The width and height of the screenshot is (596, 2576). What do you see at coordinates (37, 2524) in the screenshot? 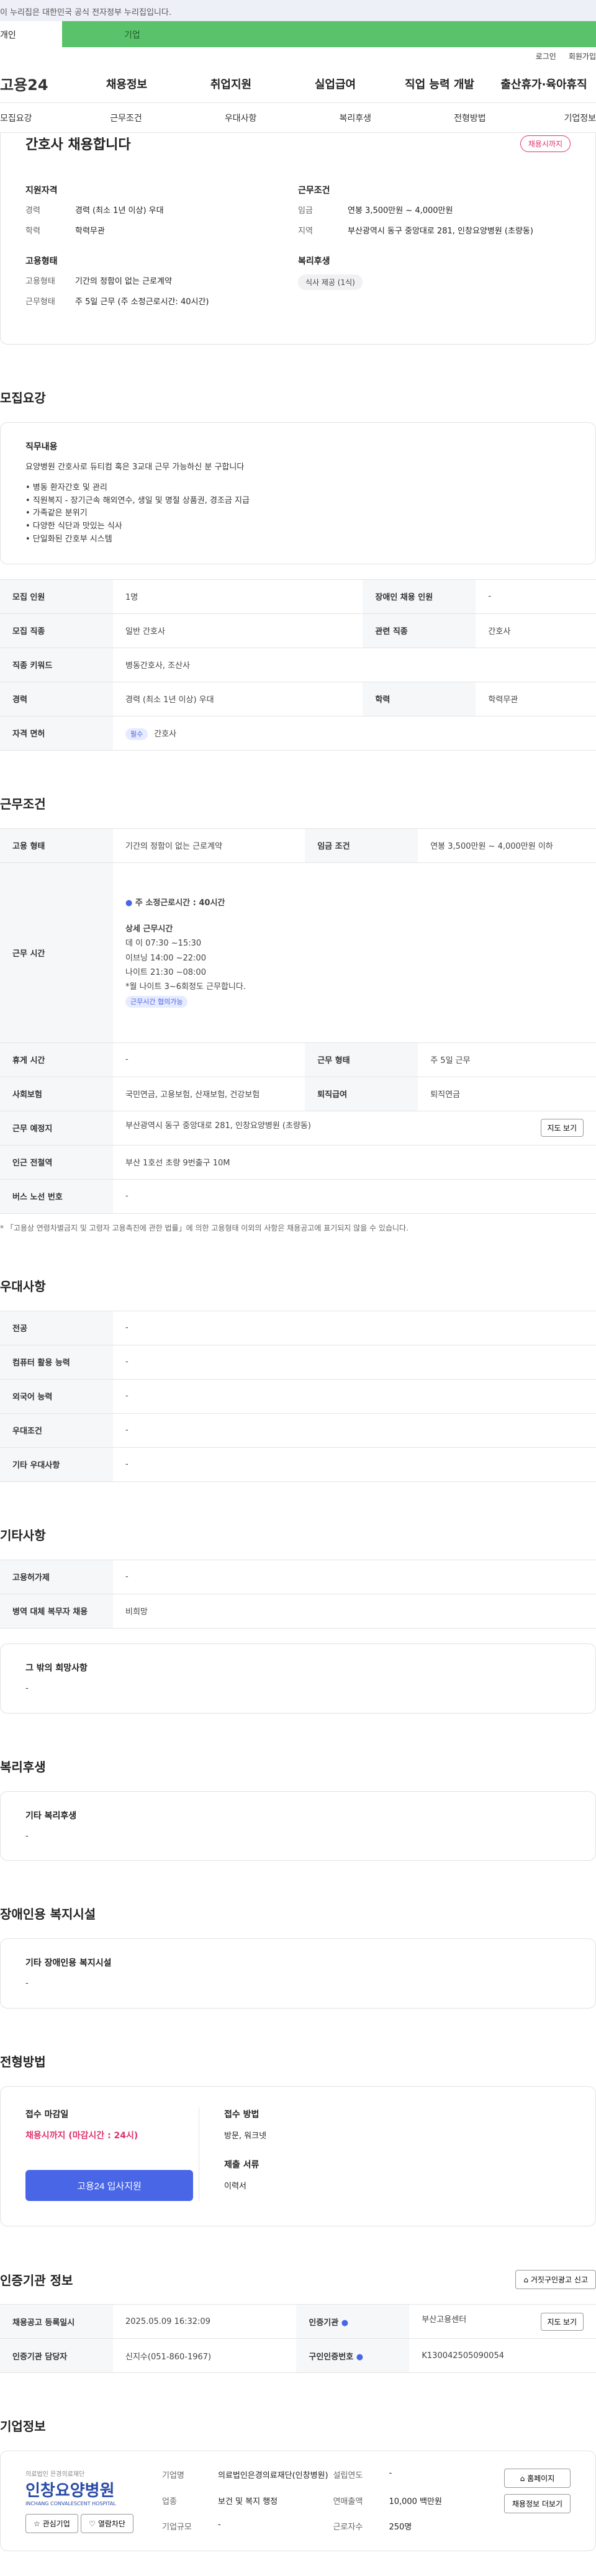
I see `star-icon: ☆` at bounding box center [37, 2524].